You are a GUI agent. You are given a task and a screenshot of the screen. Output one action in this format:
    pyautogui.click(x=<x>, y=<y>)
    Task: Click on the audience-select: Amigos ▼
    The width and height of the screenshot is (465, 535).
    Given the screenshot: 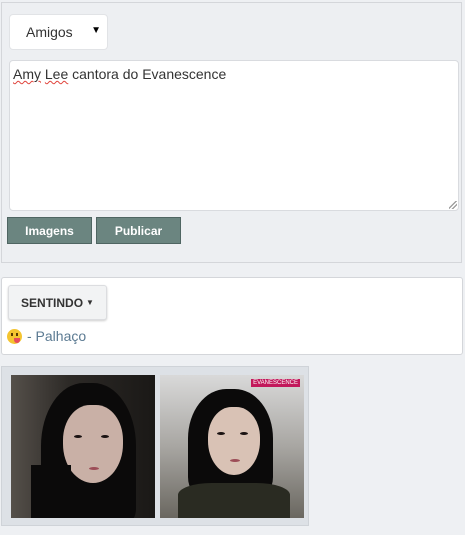 What is the action you would take?
    pyautogui.click(x=58, y=32)
    